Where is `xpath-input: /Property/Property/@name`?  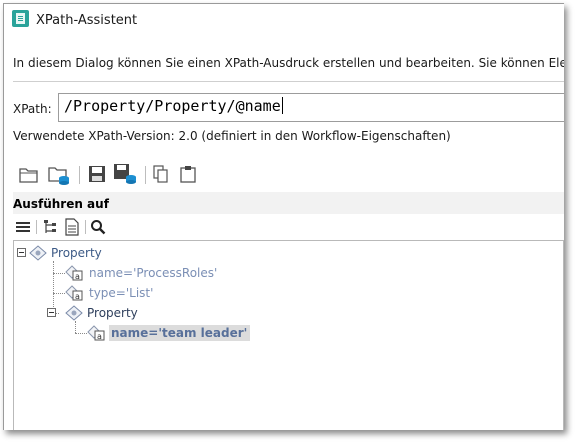
xpath-input: /Property/Property/@name is located at coordinates (311, 107).